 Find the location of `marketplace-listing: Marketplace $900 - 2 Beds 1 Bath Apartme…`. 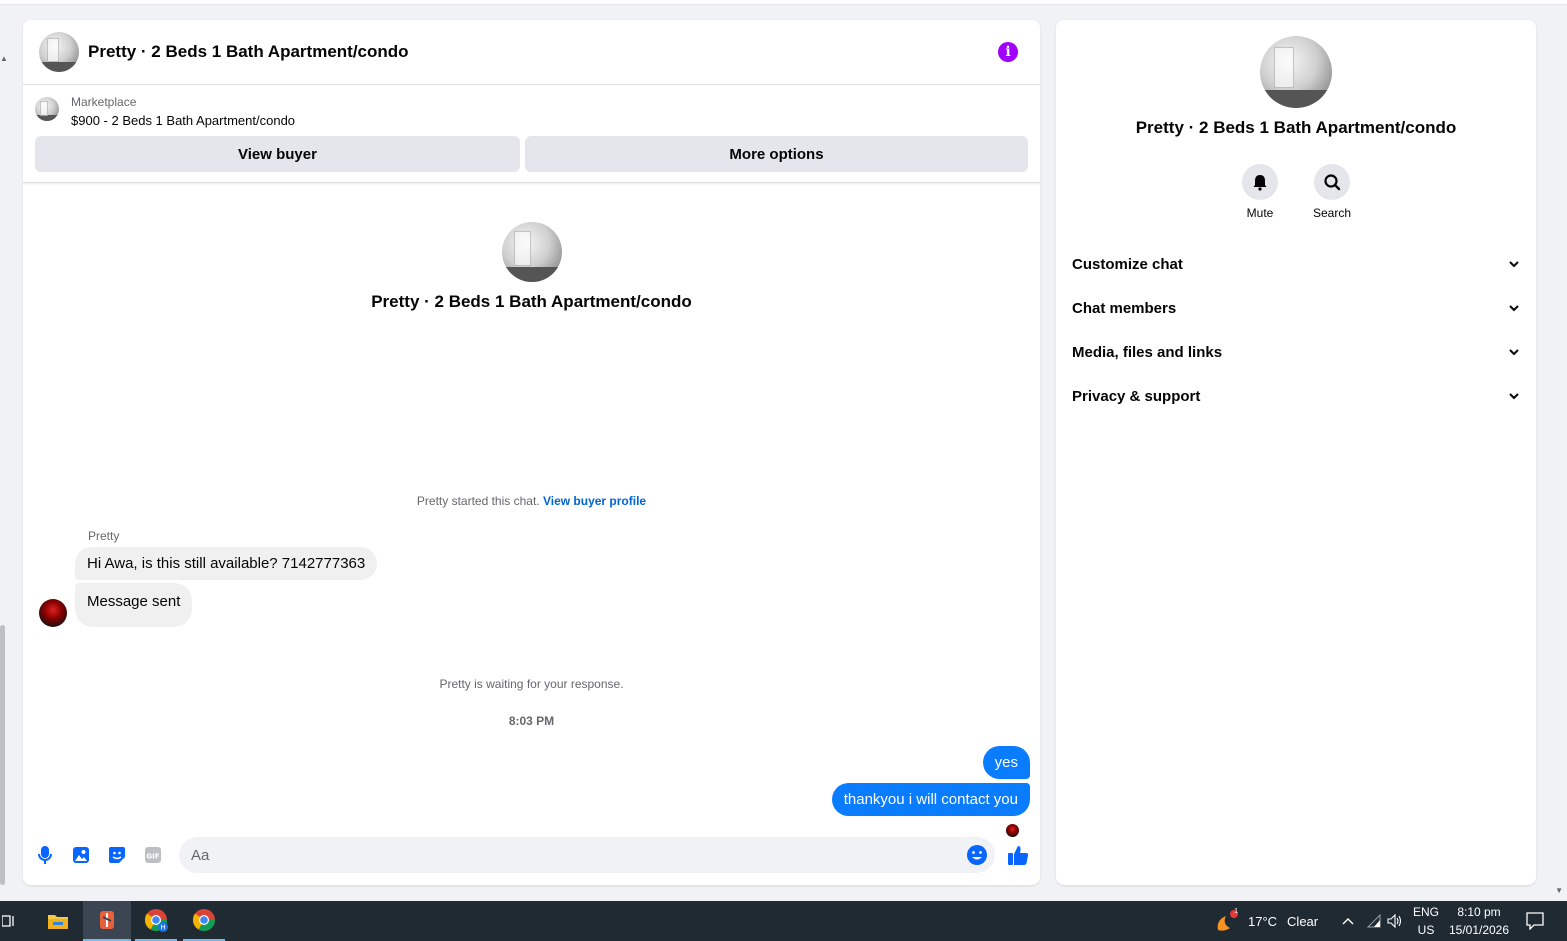

marketplace-listing: Marketplace $900 - 2 Beds 1 Bath Apartme… is located at coordinates (531, 106).